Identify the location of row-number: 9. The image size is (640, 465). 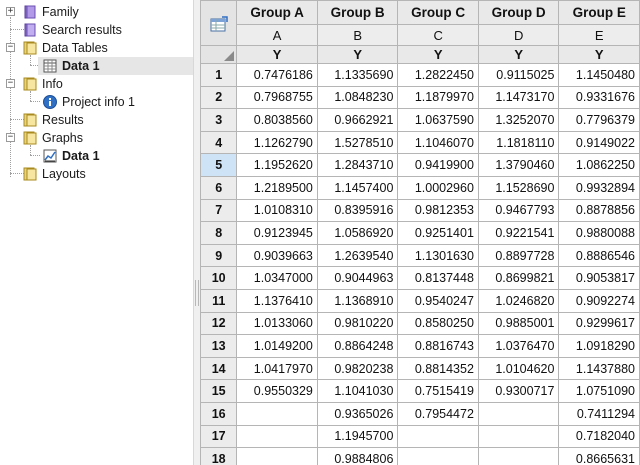
(219, 255).